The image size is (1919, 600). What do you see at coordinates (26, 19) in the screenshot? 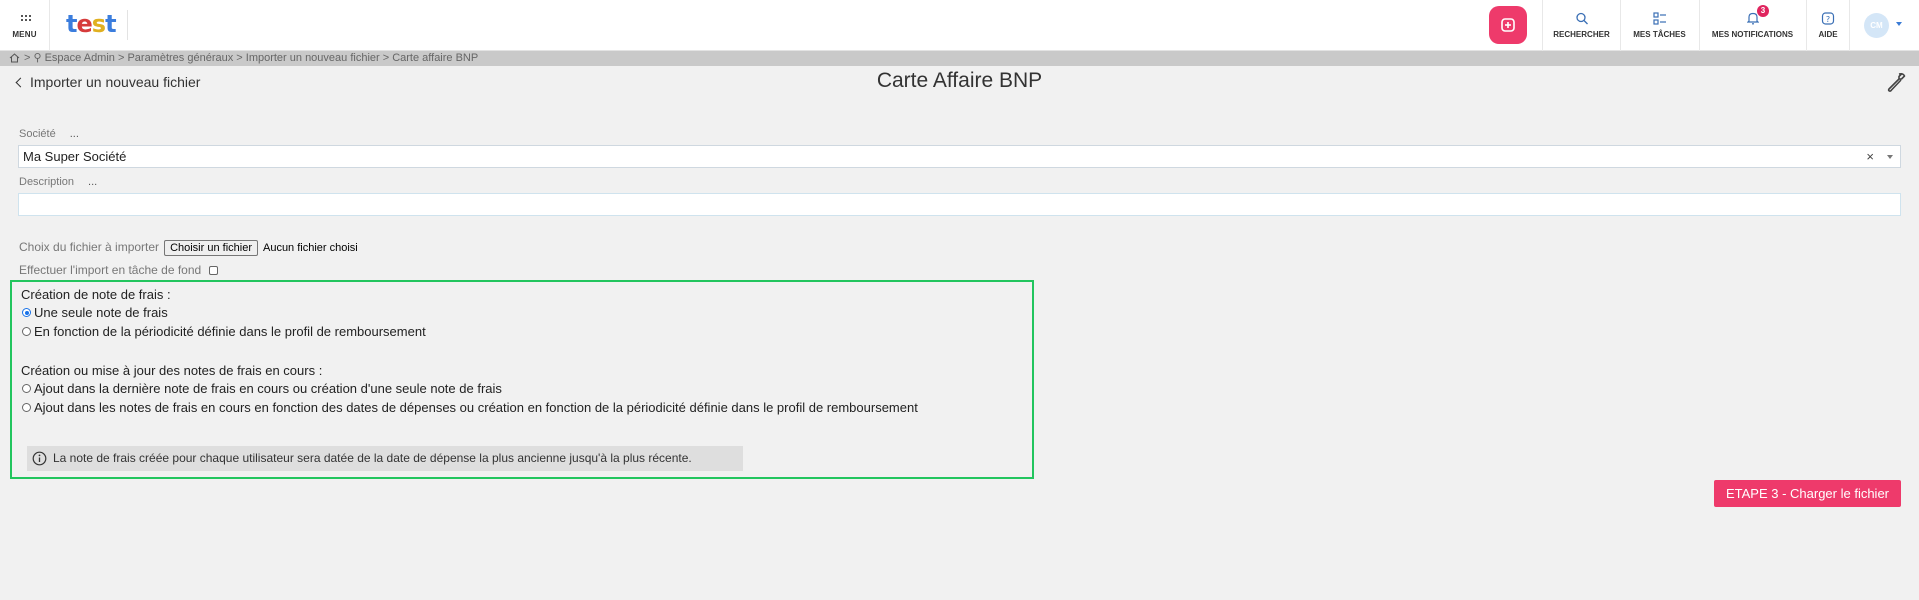
I see `menu-grid-icon` at bounding box center [26, 19].